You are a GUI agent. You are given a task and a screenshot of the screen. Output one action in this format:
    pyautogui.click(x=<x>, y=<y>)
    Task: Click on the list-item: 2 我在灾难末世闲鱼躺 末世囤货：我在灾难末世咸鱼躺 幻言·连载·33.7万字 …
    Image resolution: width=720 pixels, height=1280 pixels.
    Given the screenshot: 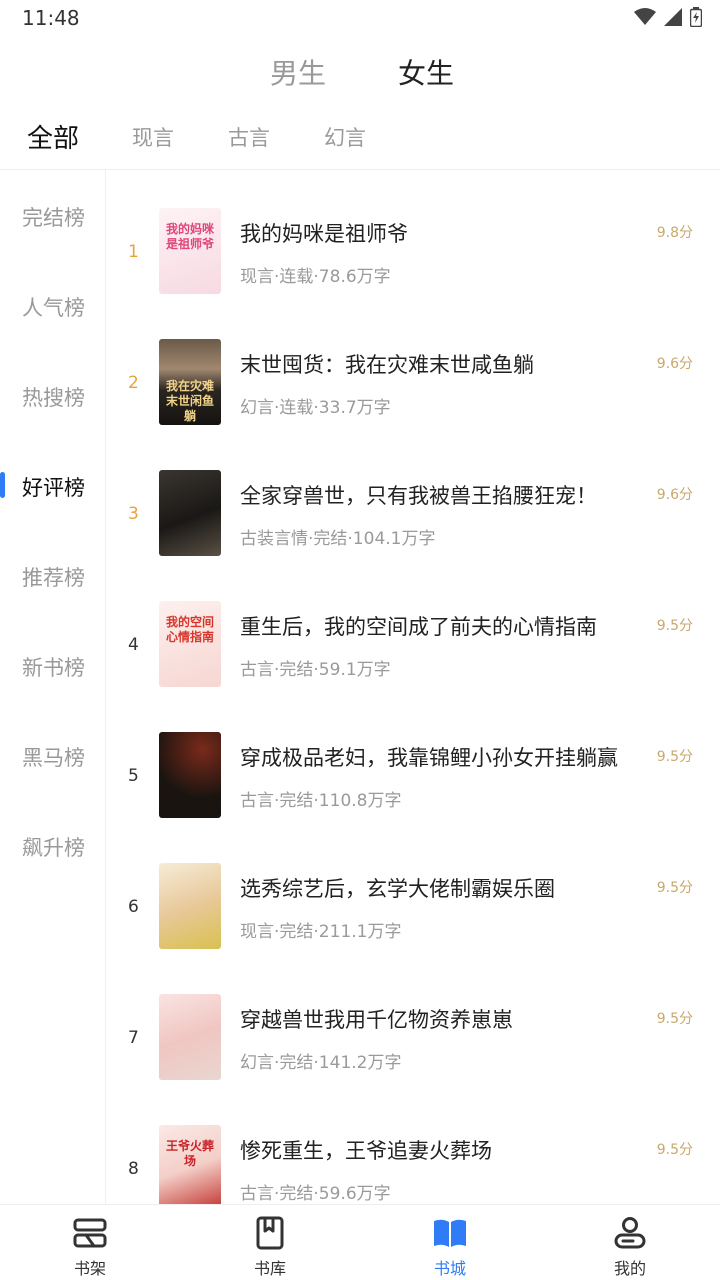 What is the action you would take?
    pyautogui.click(x=413, y=366)
    